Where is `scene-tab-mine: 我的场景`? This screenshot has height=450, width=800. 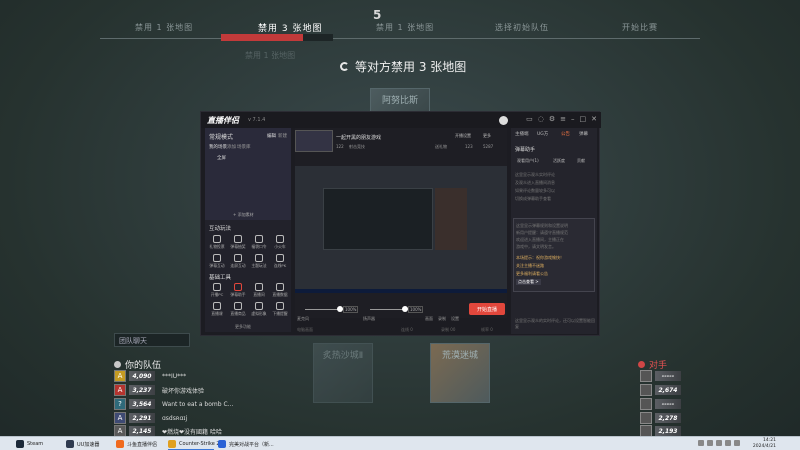
scene-tab-mine: 我的场景 is located at coordinates (218, 147).